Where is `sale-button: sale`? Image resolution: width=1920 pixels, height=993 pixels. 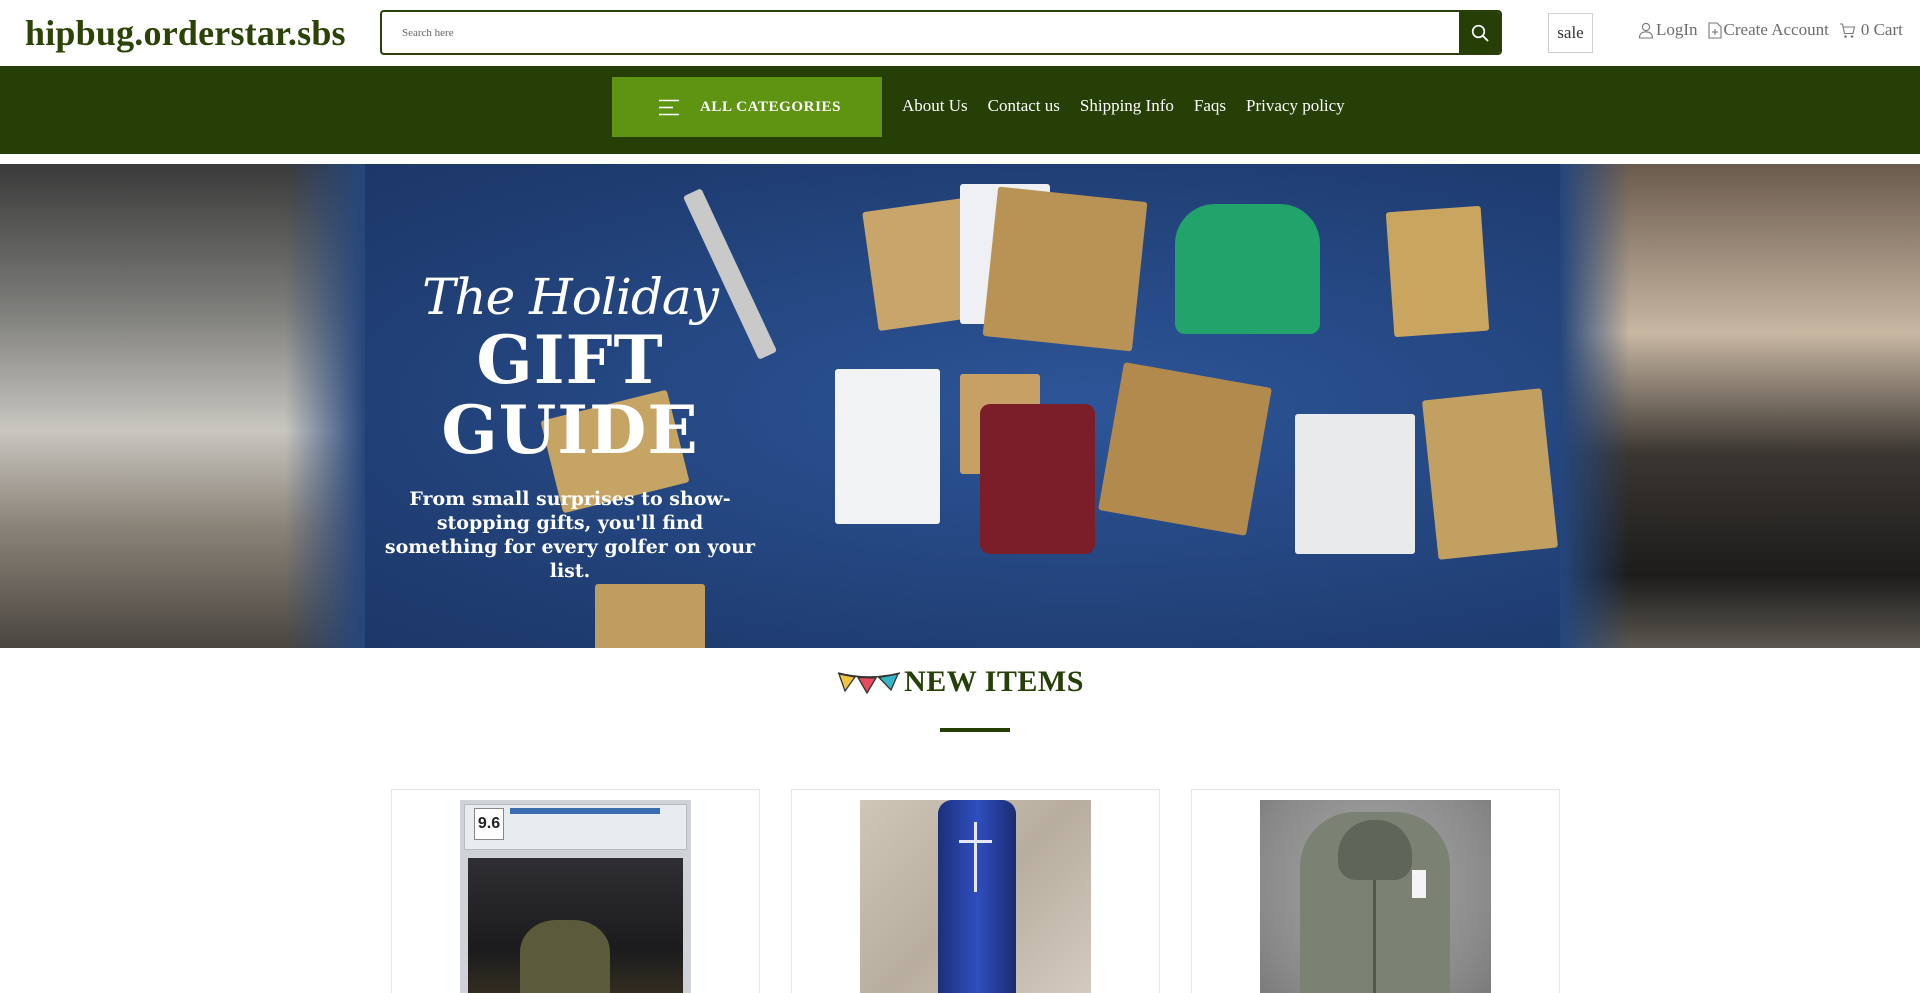 sale-button: sale is located at coordinates (1570, 33).